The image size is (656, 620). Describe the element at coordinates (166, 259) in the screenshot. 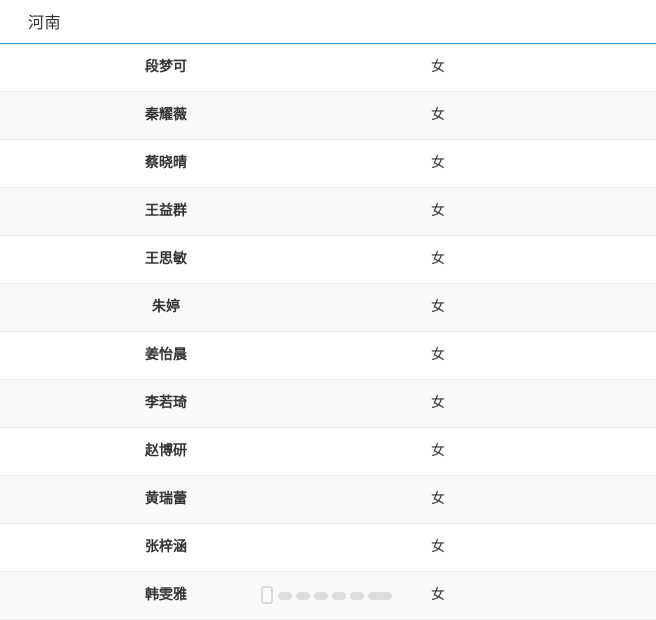

I see `player-name: 王思敏` at that location.